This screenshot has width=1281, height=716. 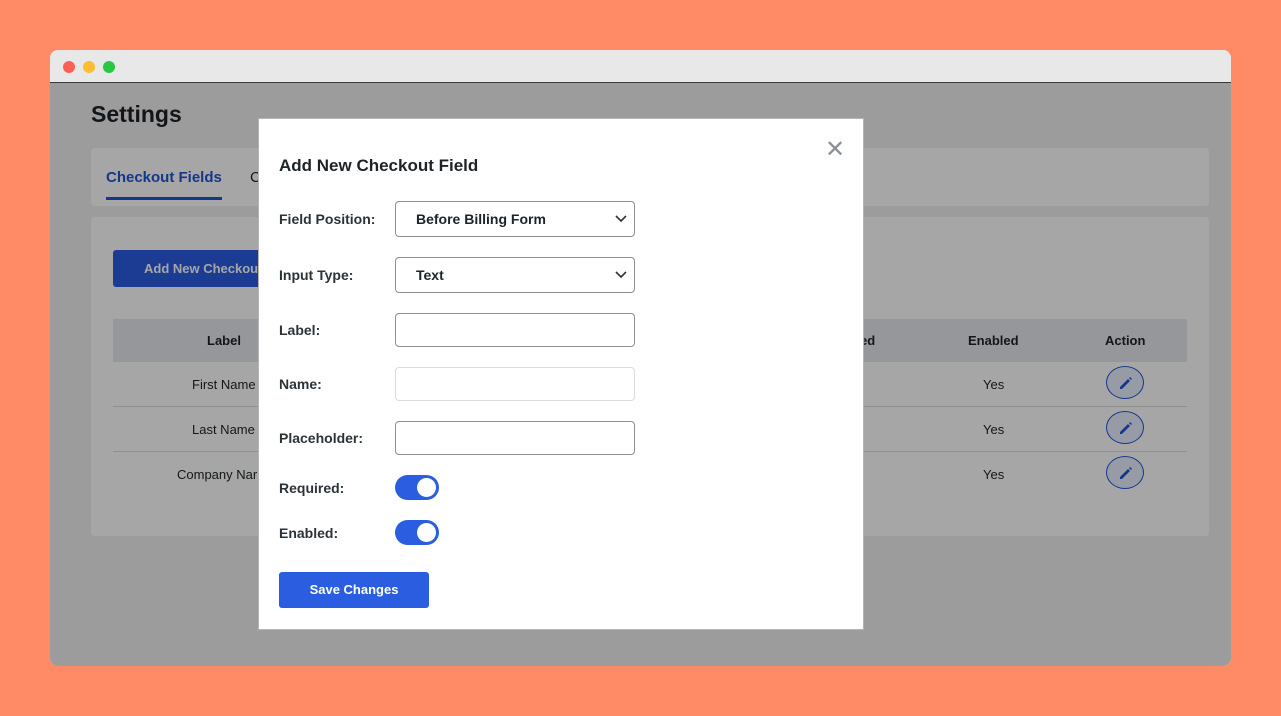 I want to click on placeholder-field-label: Placeholder:, so click(x=321, y=438).